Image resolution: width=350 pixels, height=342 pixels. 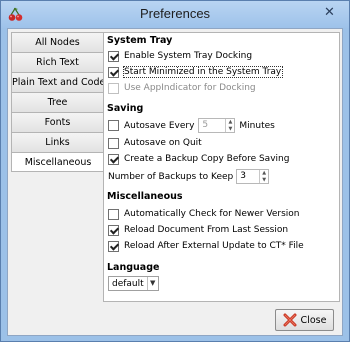 I want to click on tab-plain-text-and-code: Plain Text and Code, so click(x=57, y=82).